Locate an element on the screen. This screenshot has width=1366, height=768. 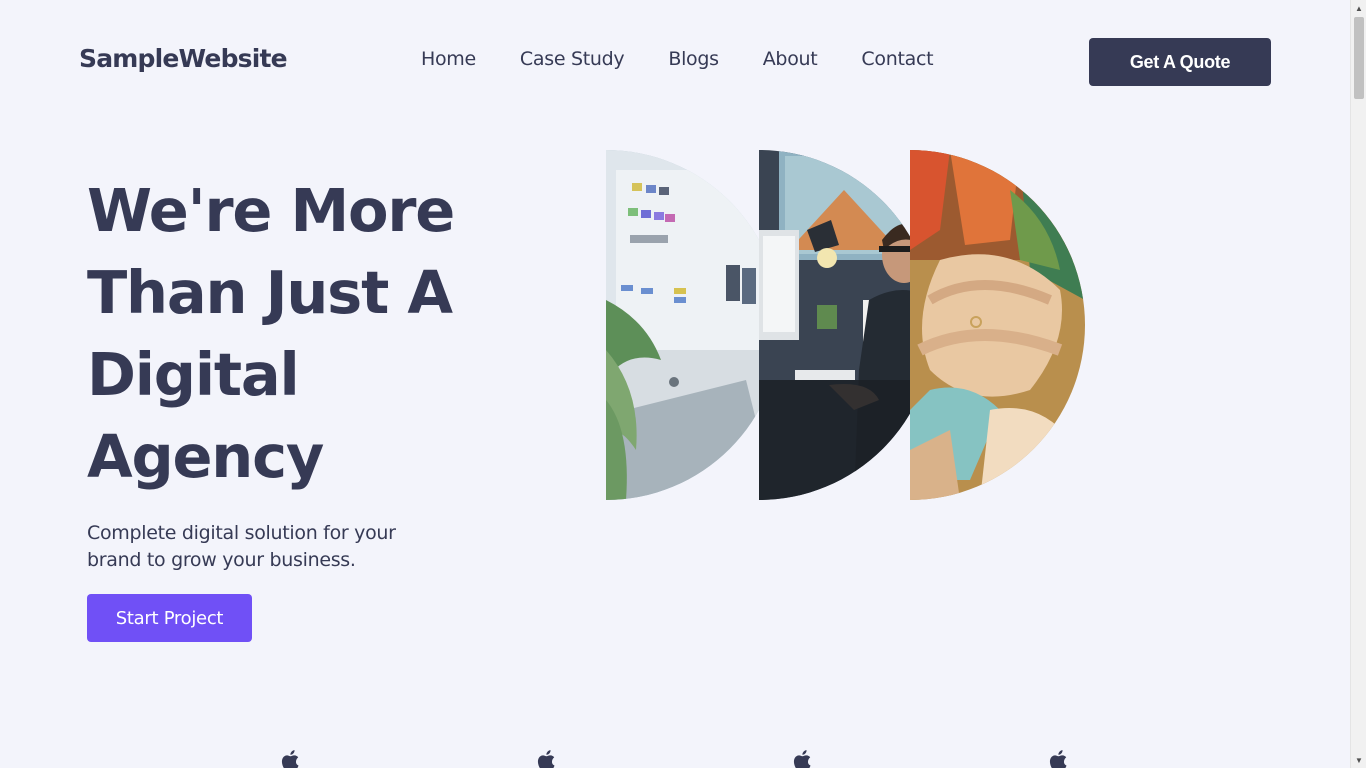
main-nav: Home Case Study Blogs About Contact is located at coordinates (677, 59).